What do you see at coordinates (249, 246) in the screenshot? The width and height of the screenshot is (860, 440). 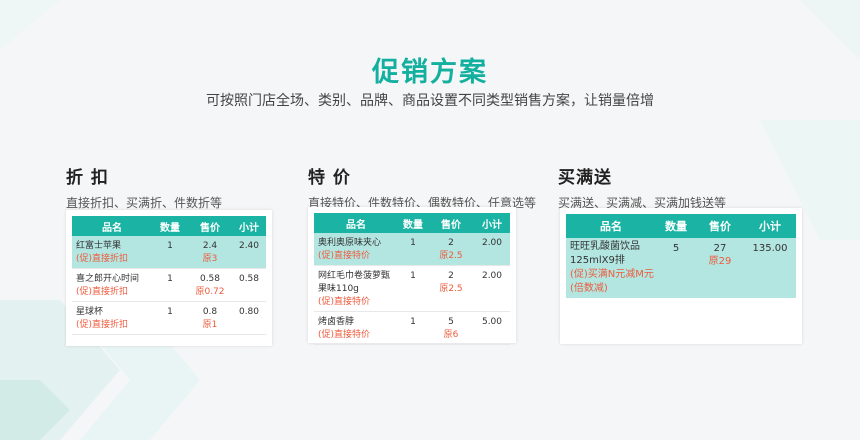 I see `item-subtotal: 2.40` at bounding box center [249, 246].